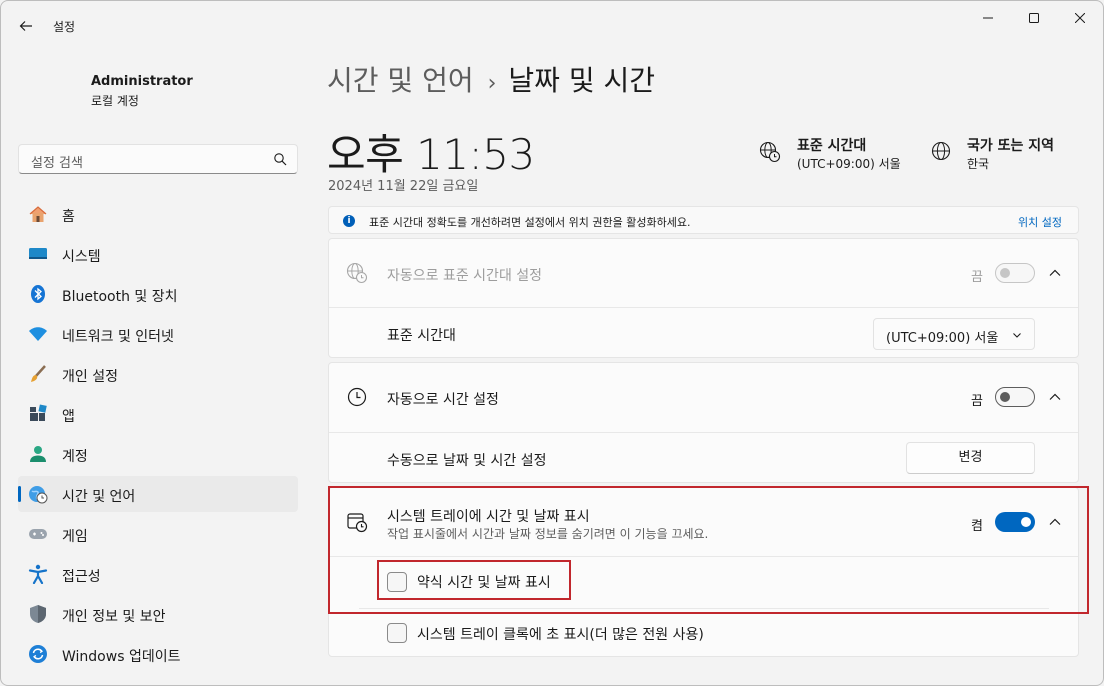  What do you see at coordinates (57, 163) in the screenshot?
I see `search-placeholder: 설정 검색` at bounding box center [57, 163].